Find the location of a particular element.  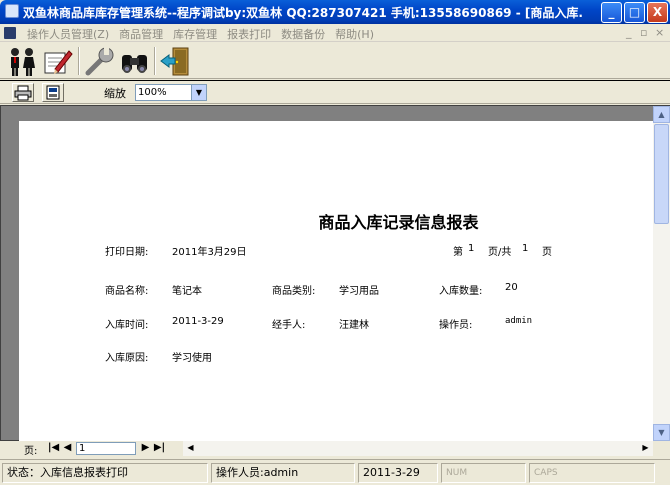

vertical-scrollbar: ▲ ▼ is located at coordinates (661, 274).